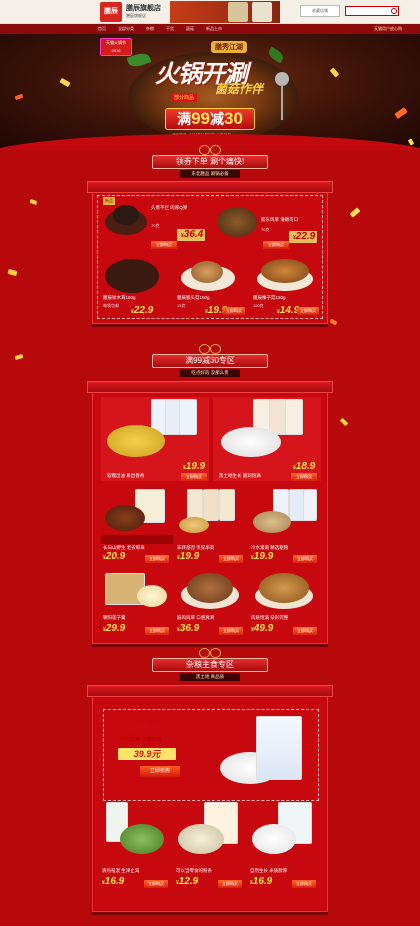  What do you see at coordinates (210, 387) in the screenshot?
I see `box-lid` at bounding box center [210, 387].